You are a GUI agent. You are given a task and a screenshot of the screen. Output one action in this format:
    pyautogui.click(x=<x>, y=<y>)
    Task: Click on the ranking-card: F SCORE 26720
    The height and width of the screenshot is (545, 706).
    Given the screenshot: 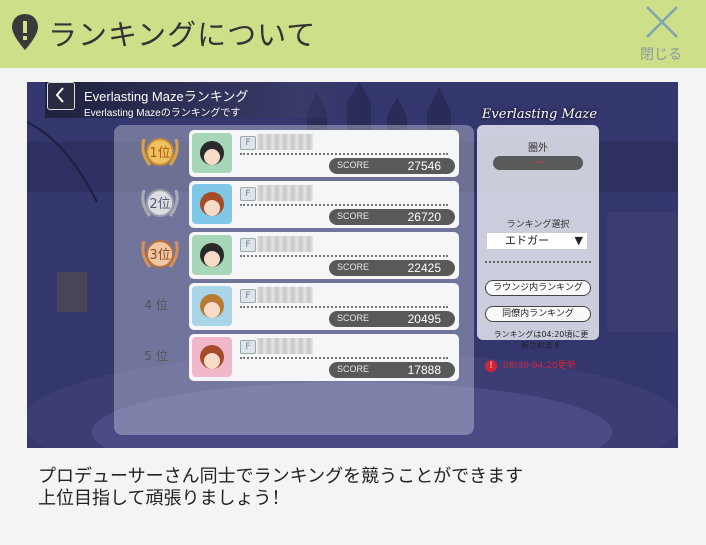 What is the action you would take?
    pyautogui.click(x=324, y=204)
    